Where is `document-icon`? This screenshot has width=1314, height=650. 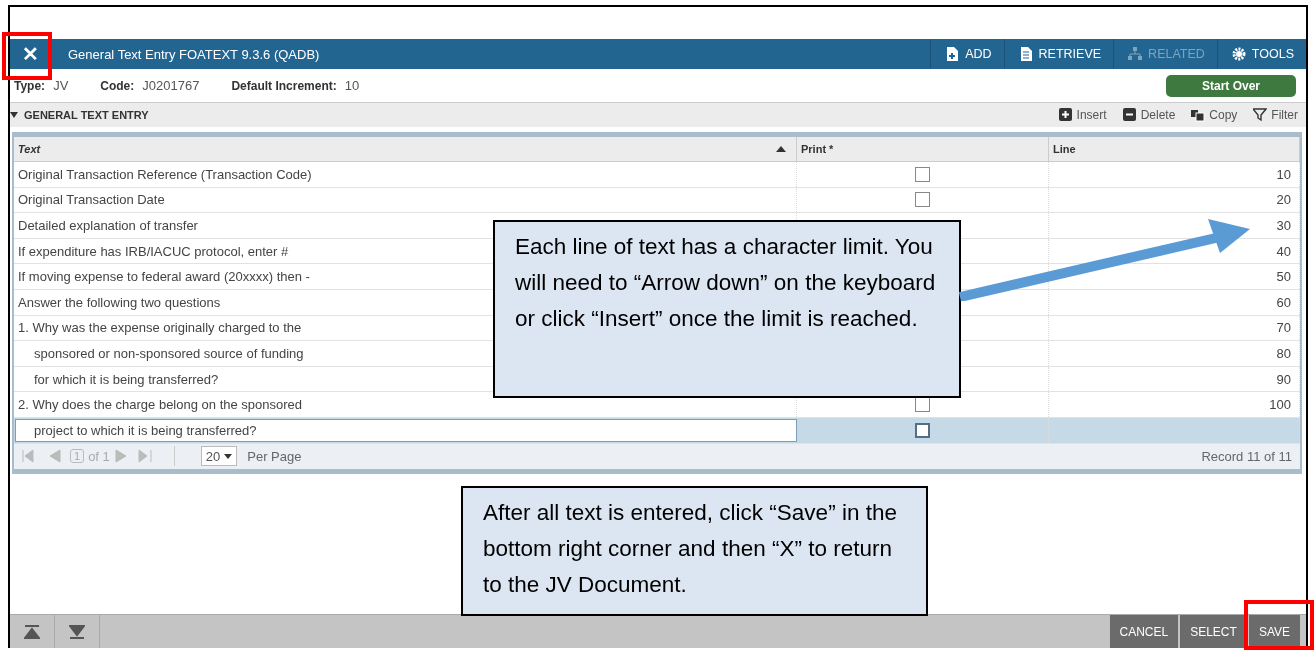 document-icon is located at coordinates (1025, 54).